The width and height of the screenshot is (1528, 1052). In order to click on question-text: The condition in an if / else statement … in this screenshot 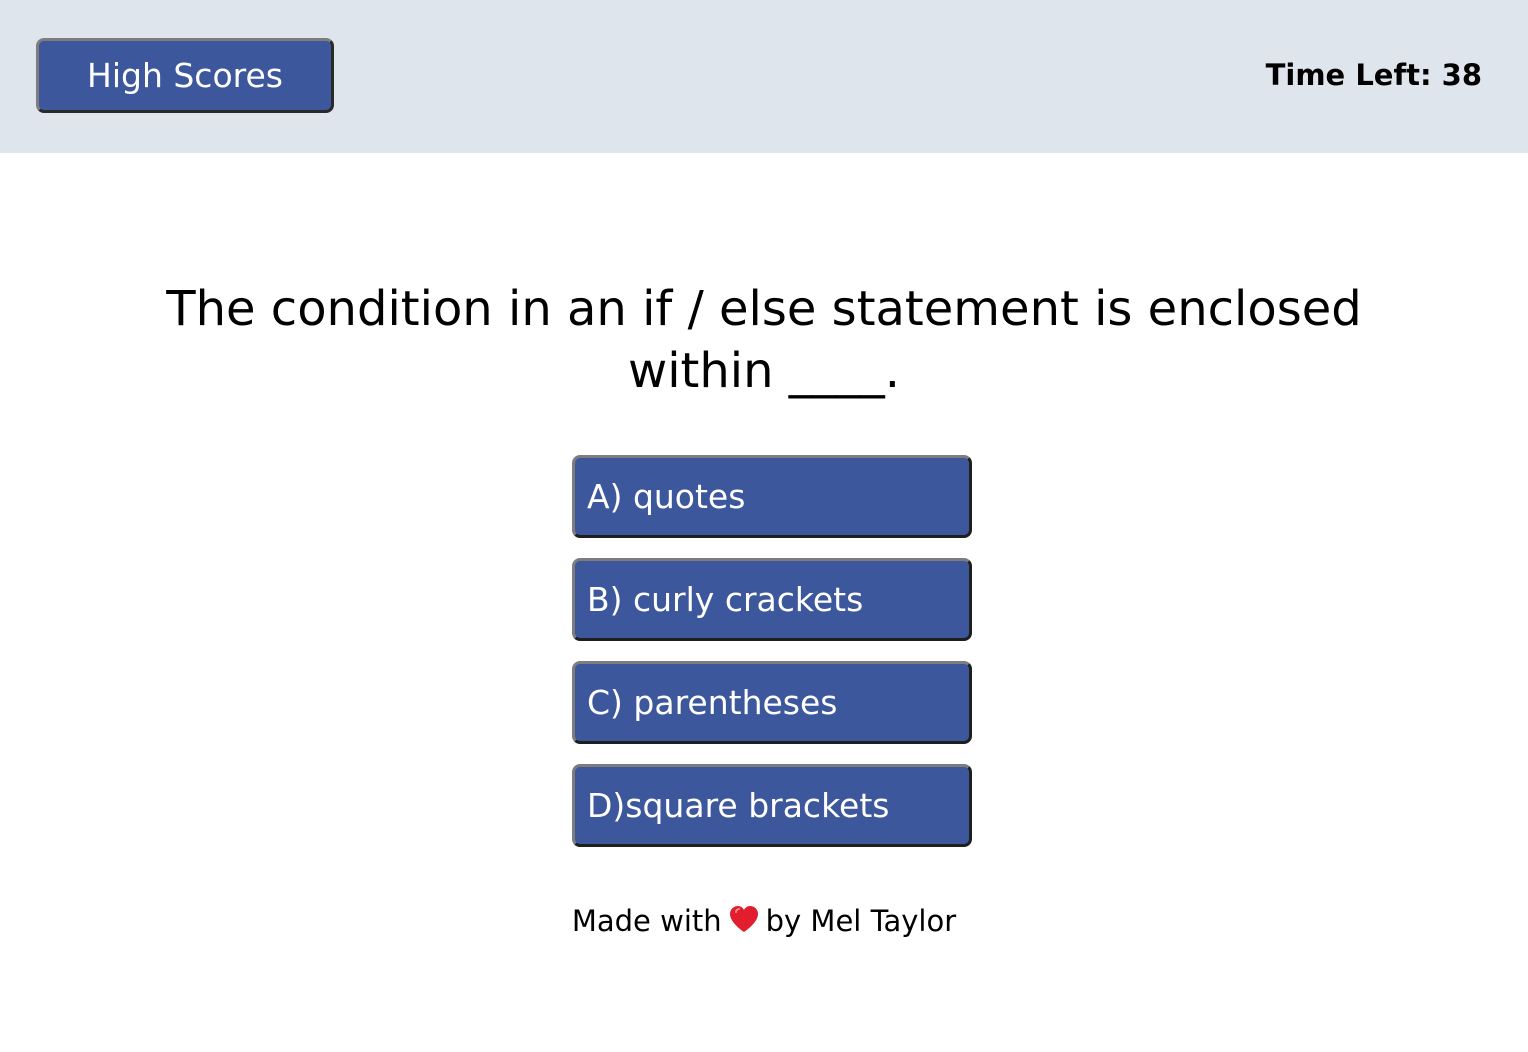, I will do `click(764, 340)`.